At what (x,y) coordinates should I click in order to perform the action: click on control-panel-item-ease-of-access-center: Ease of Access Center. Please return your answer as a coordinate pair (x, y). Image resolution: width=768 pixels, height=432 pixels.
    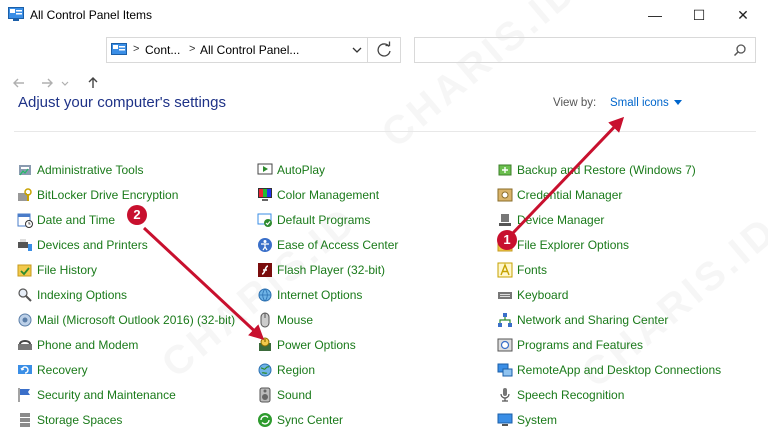
    Looking at the image, I should click on (327, 245).